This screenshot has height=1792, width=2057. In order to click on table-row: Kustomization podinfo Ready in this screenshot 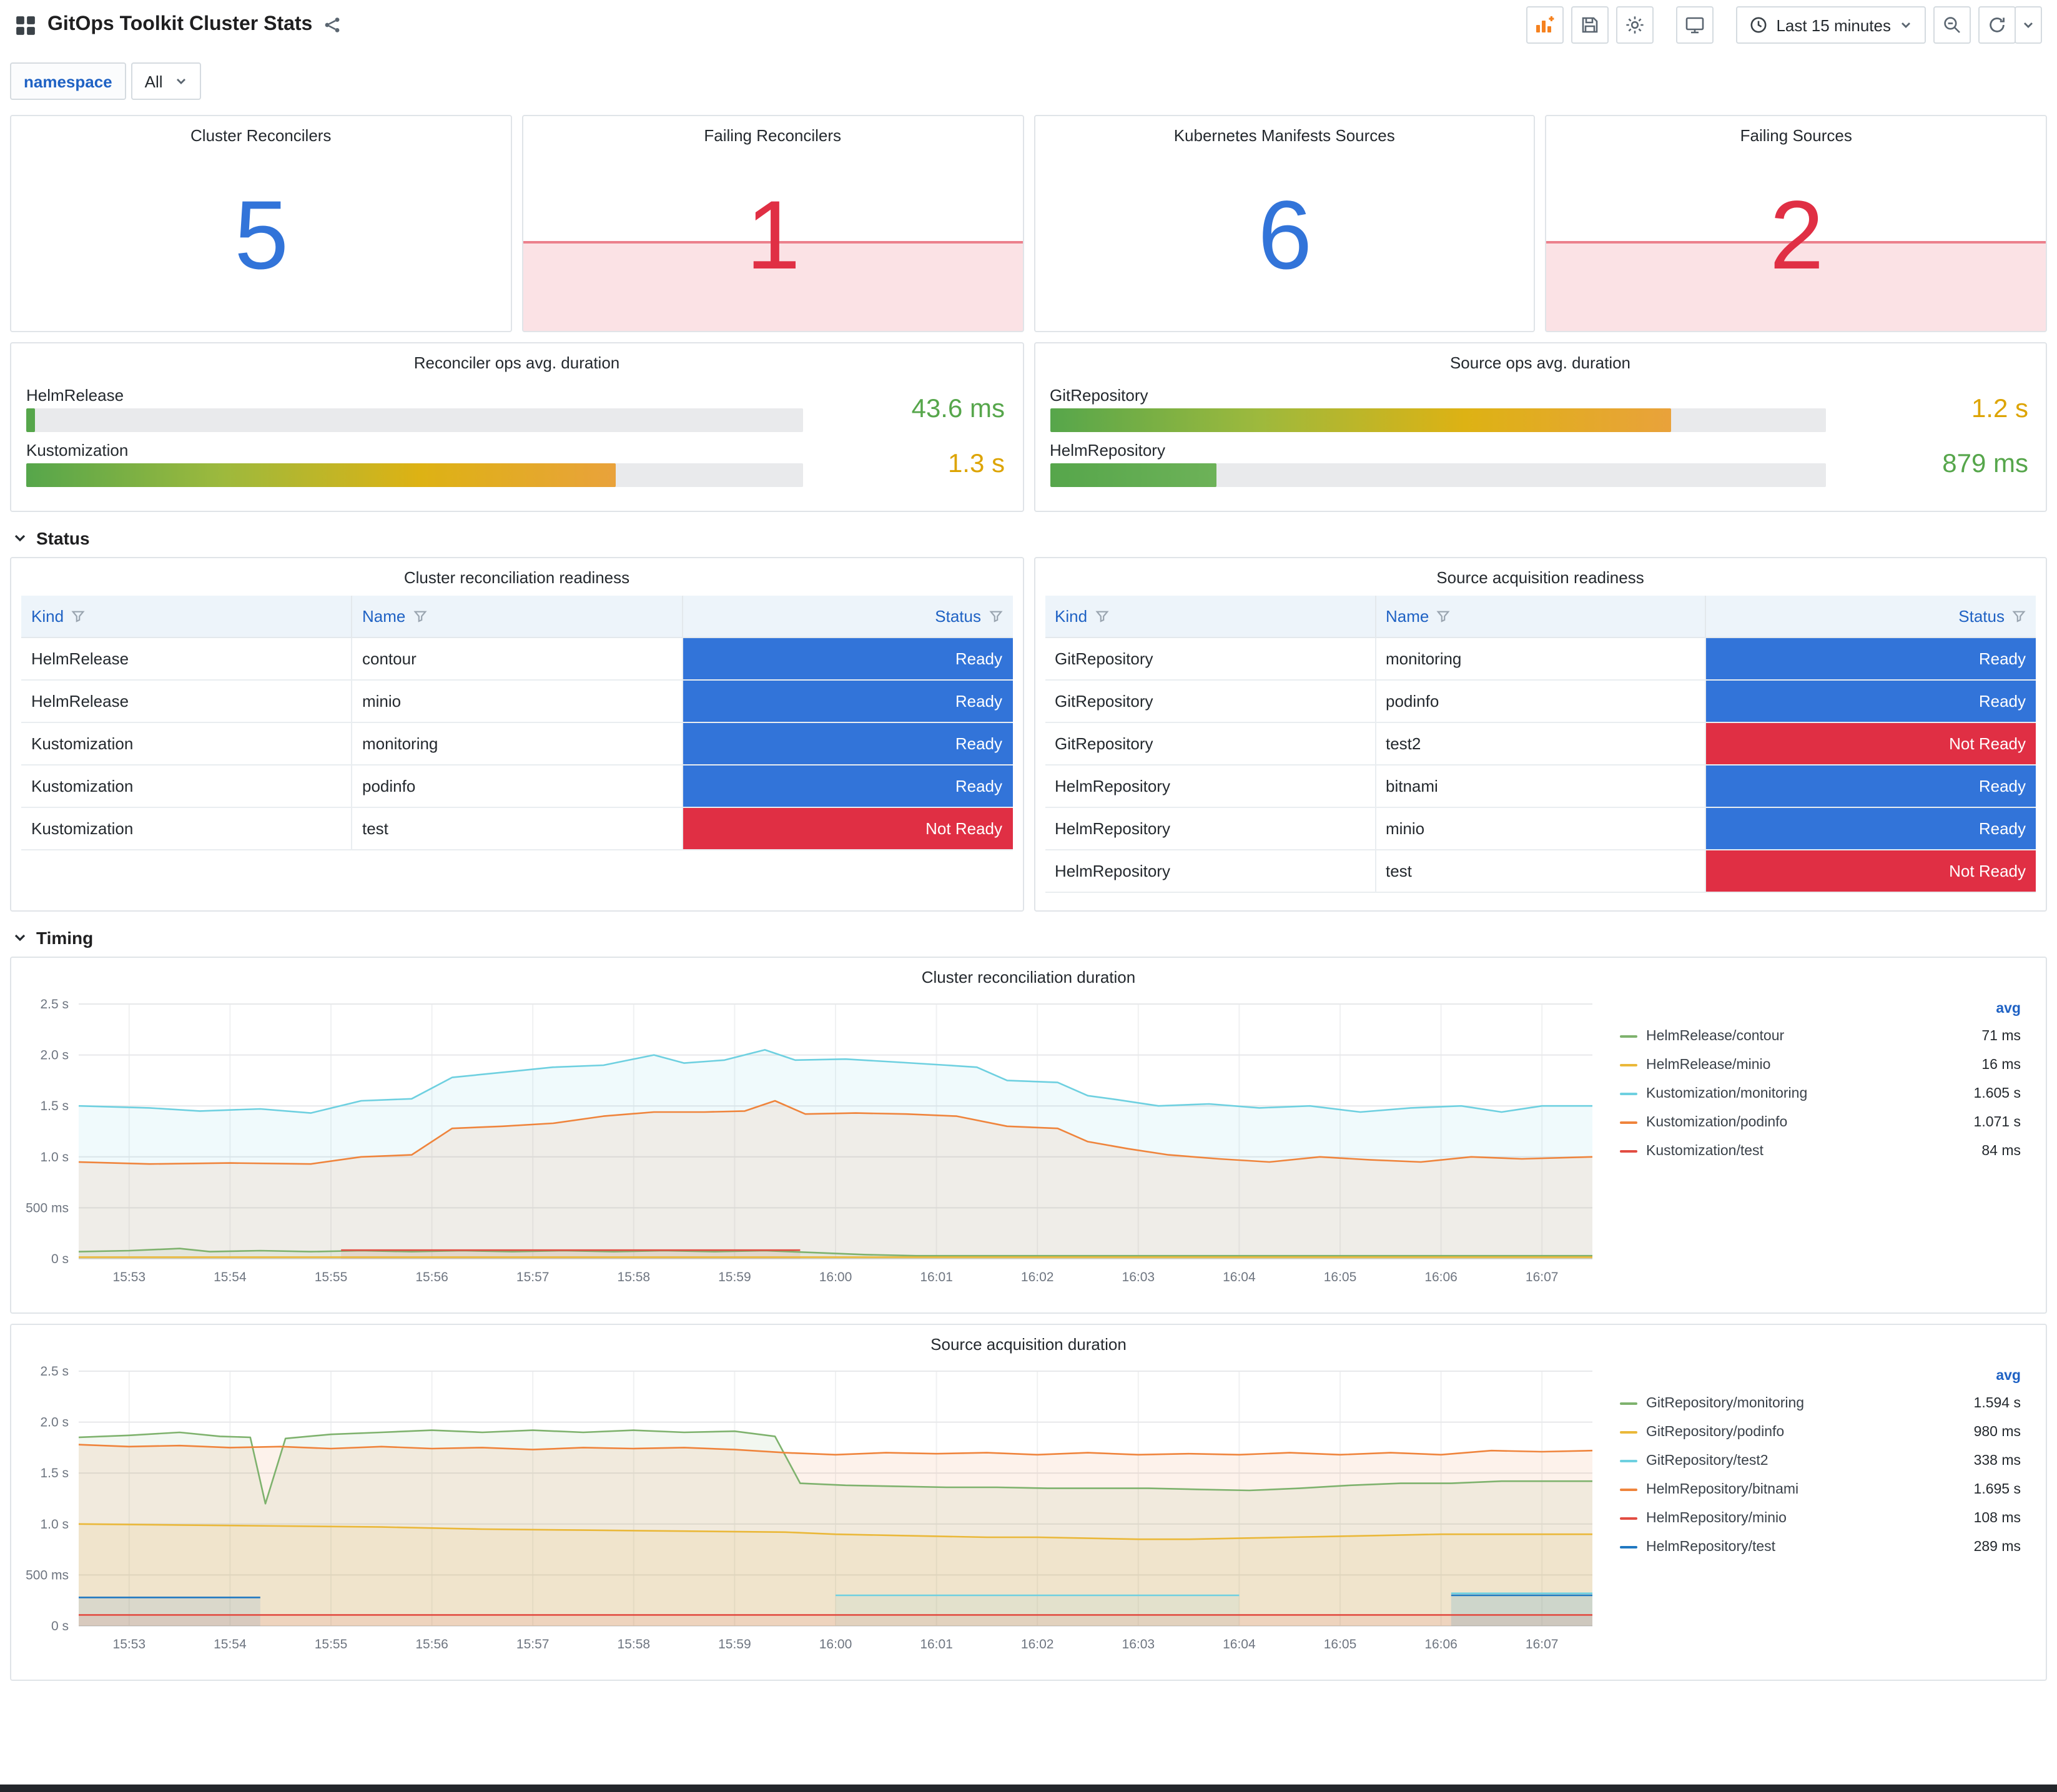, I will do `click(516, 785)`.